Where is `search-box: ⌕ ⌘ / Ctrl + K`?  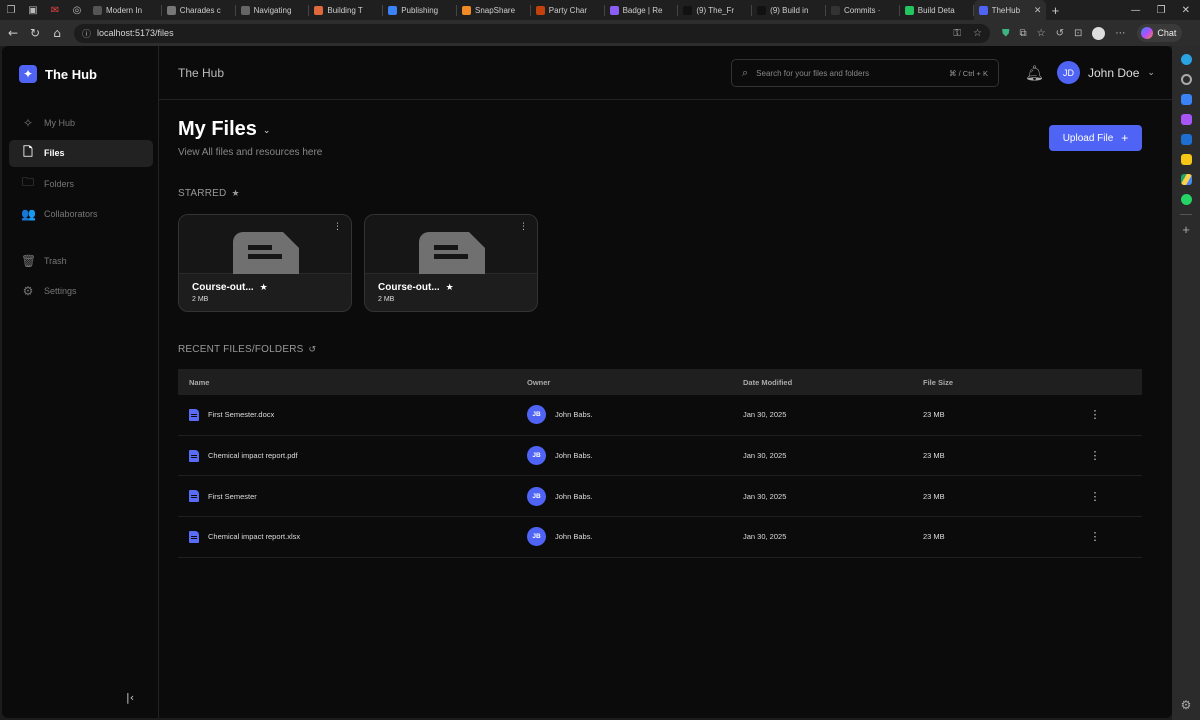 search-box: ⌕ ⌘ / Ctrl + K is located at coordinates (865, 73).